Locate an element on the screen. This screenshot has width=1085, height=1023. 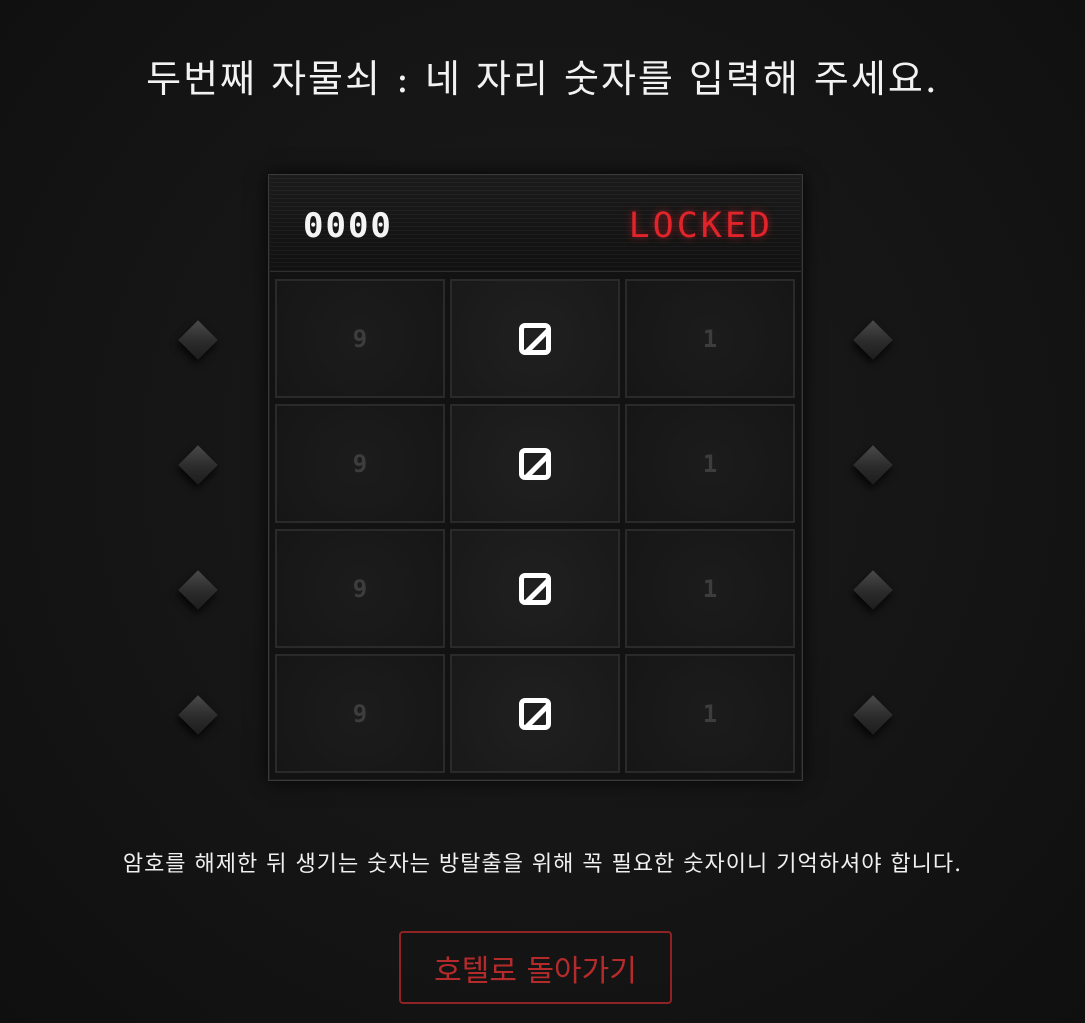
wheel-4-prev-digit: 9 is located at coordinates (360, 713).